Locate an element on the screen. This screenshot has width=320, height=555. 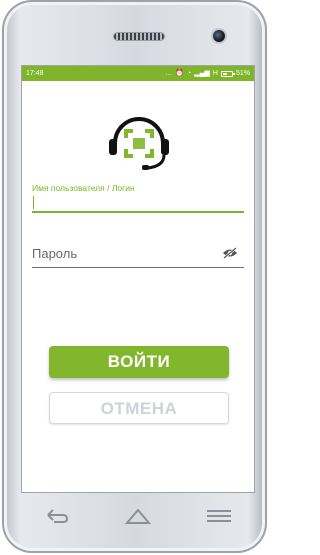
text-caret is located at coordinates (33, 202).